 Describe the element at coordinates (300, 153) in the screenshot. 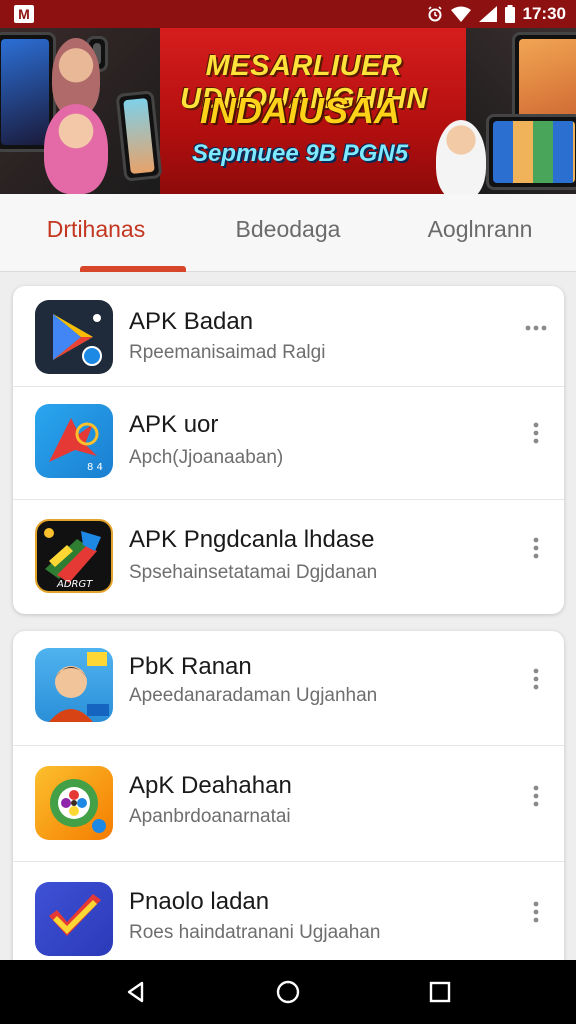

I see `banner-tagline: Sepmuee 9B PGN5` at that location.